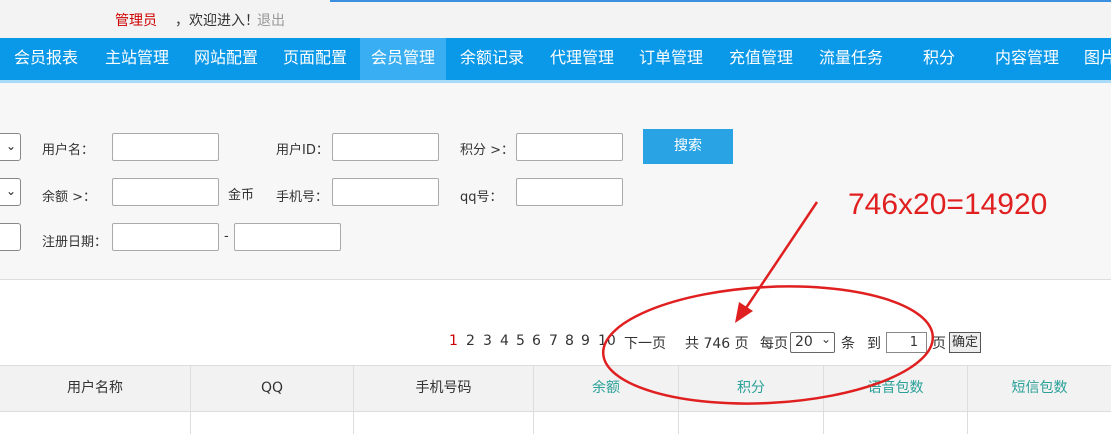 The width and height of the screenshot is (1111, 434). Describe the element at coordinates (779, 258) in the screenshot. I see `annotation-arrow-line` at that location.